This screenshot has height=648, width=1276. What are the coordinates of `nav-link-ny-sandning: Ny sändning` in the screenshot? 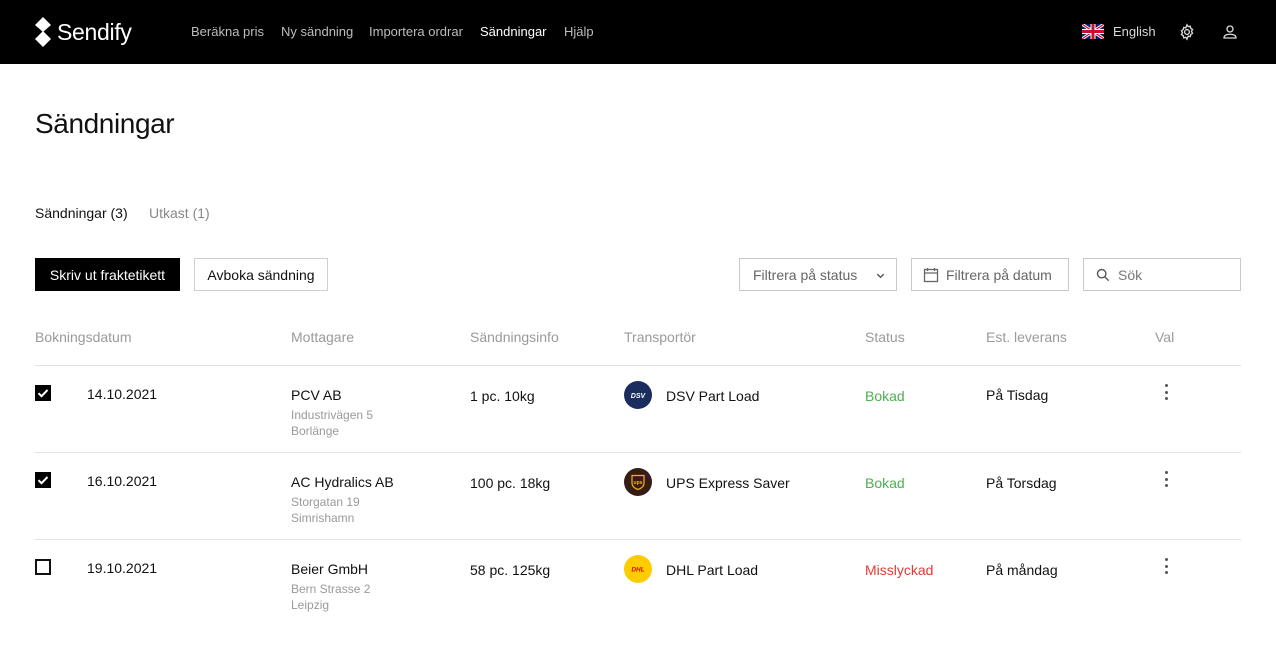 It's located at (317, 31).